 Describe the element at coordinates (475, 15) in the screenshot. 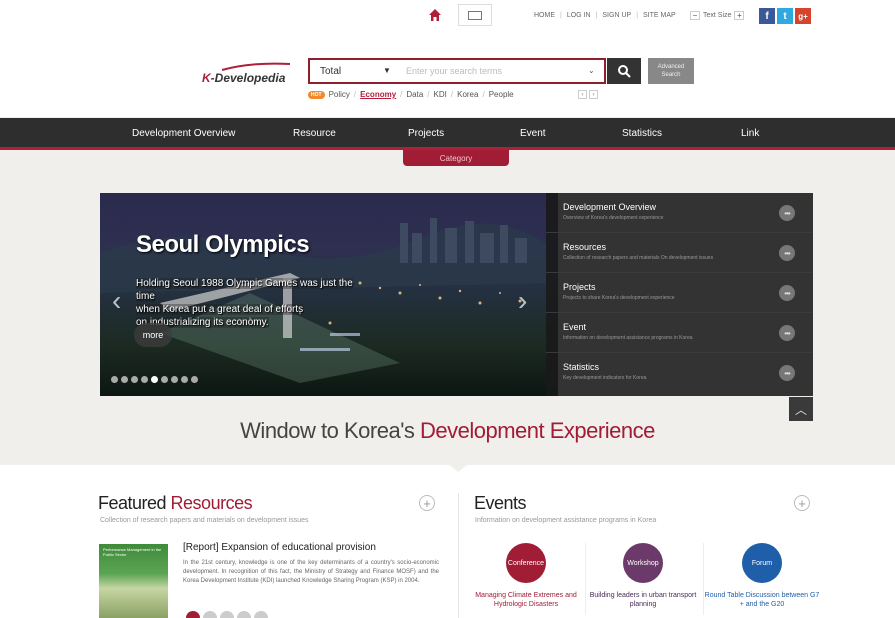

I see `screen-icon` at that location.